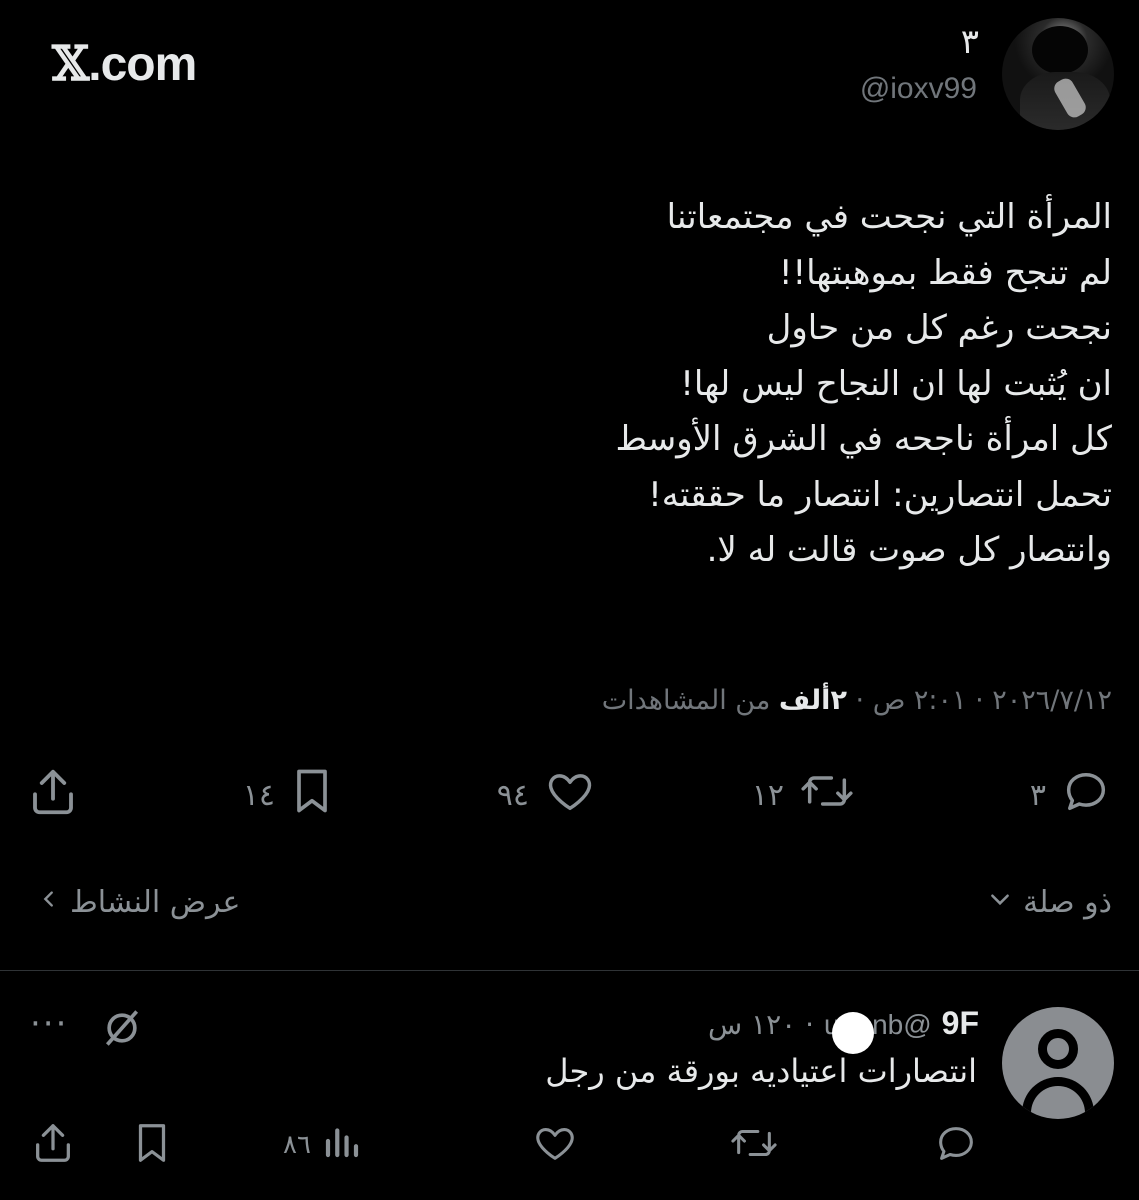 The height and width of the screenshot is (1200, 1139). What do you see at coordinates (258, 795) in the screenshot?
I see `bookmark-count: ١٤` at bounding box center [258, 795].